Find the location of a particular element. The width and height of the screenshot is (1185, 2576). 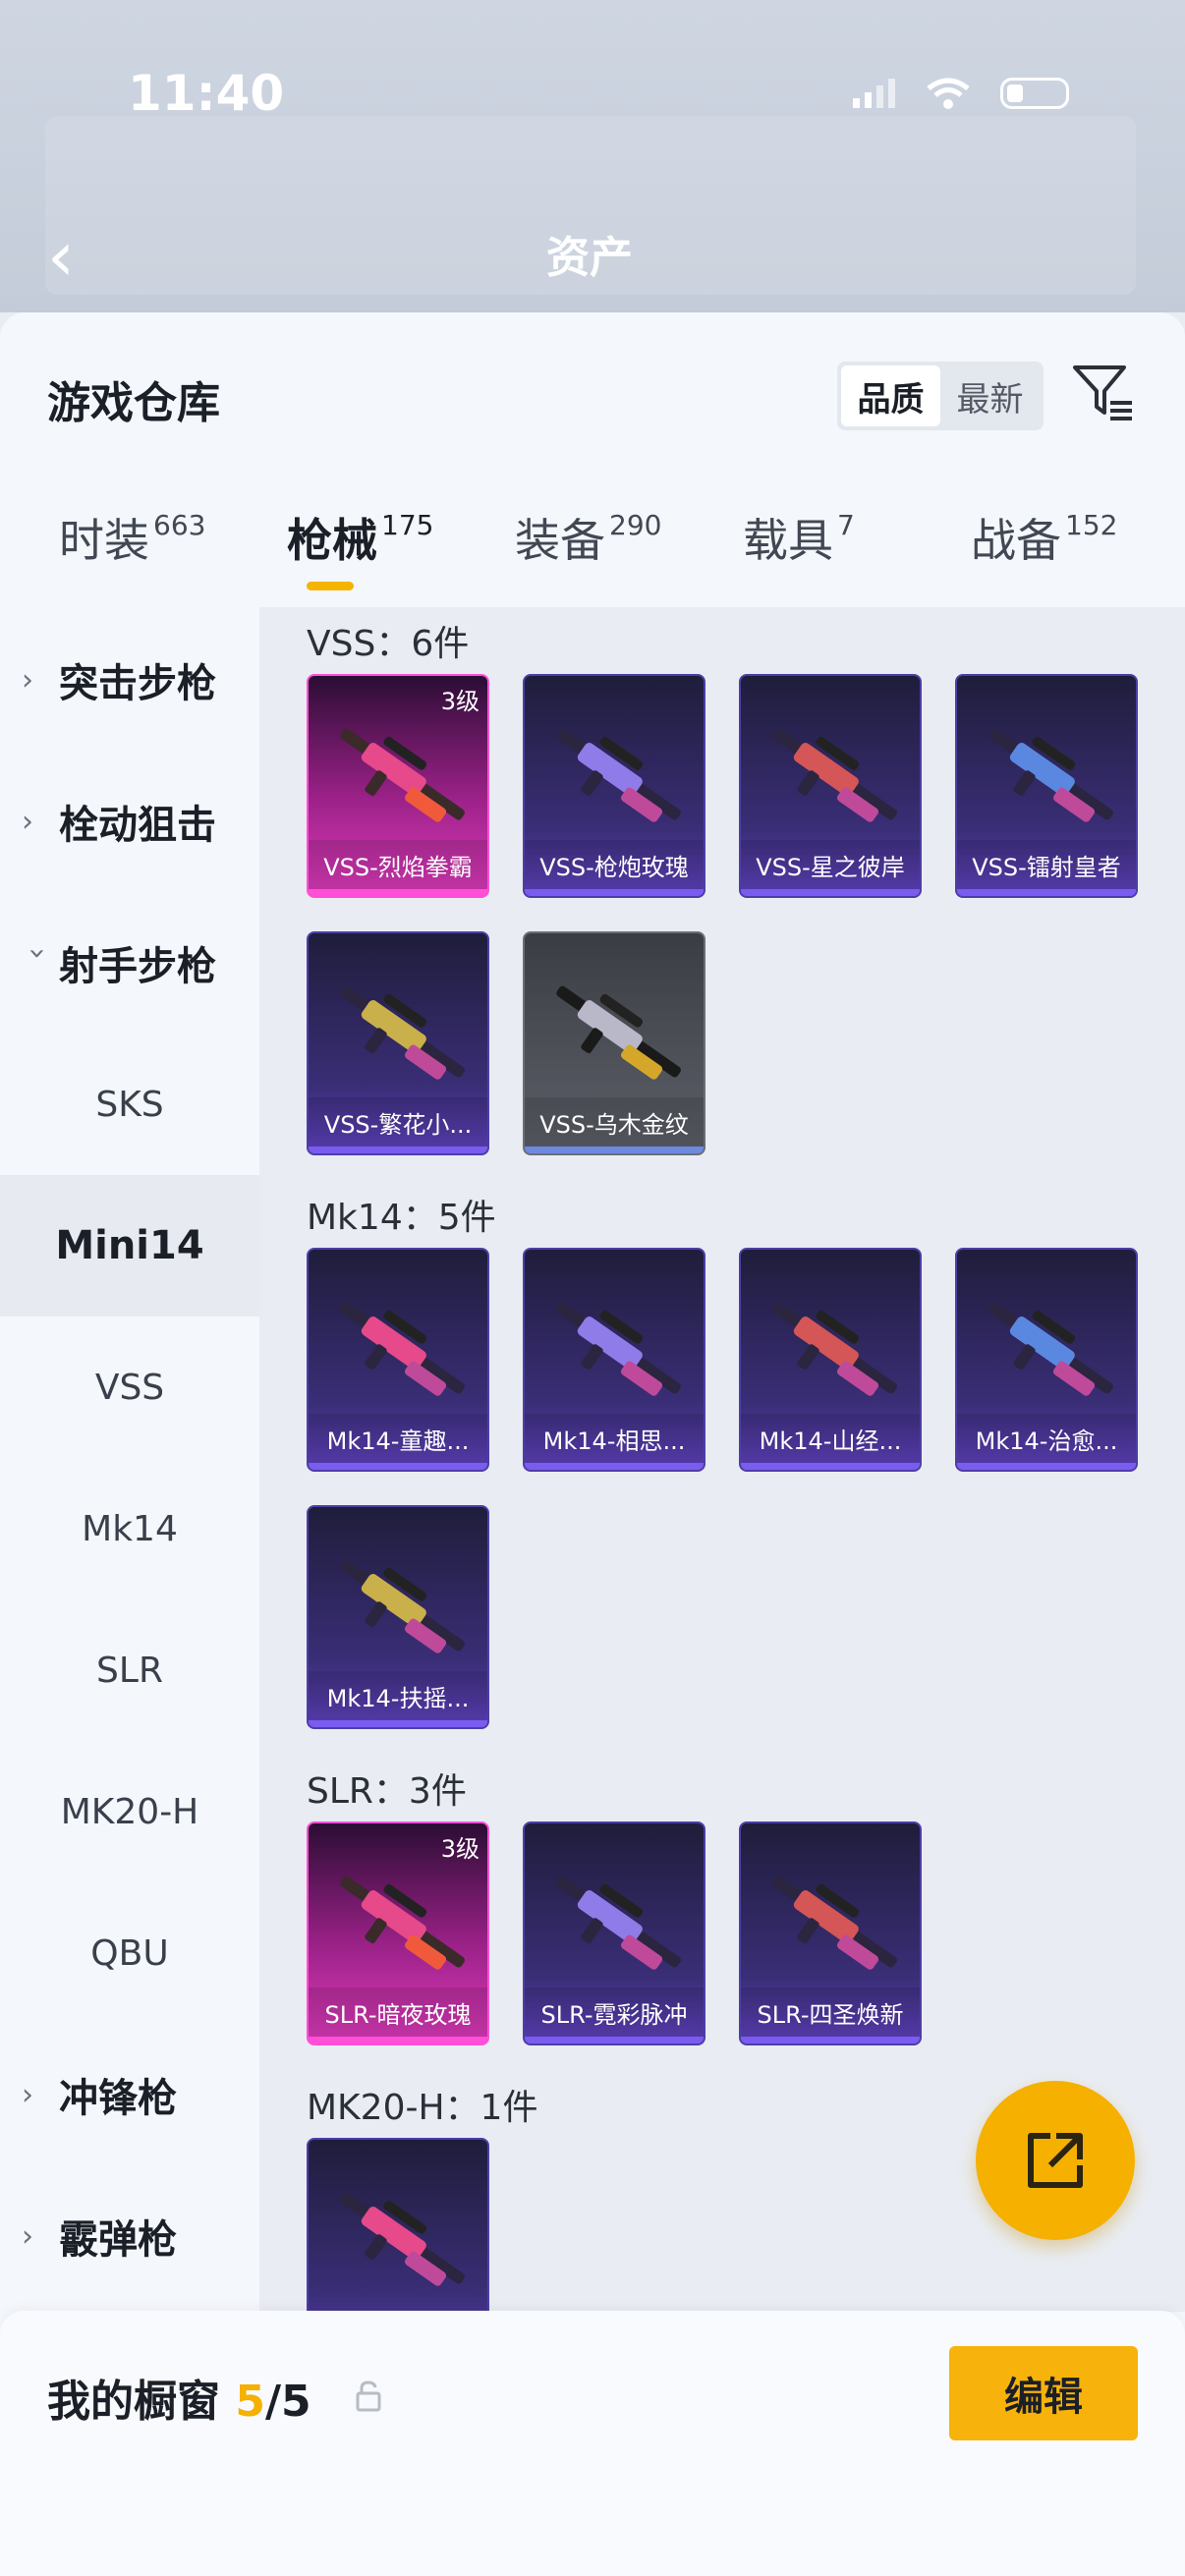

sort-toggle: 品质 最新 is located at coordinates (941, 396).